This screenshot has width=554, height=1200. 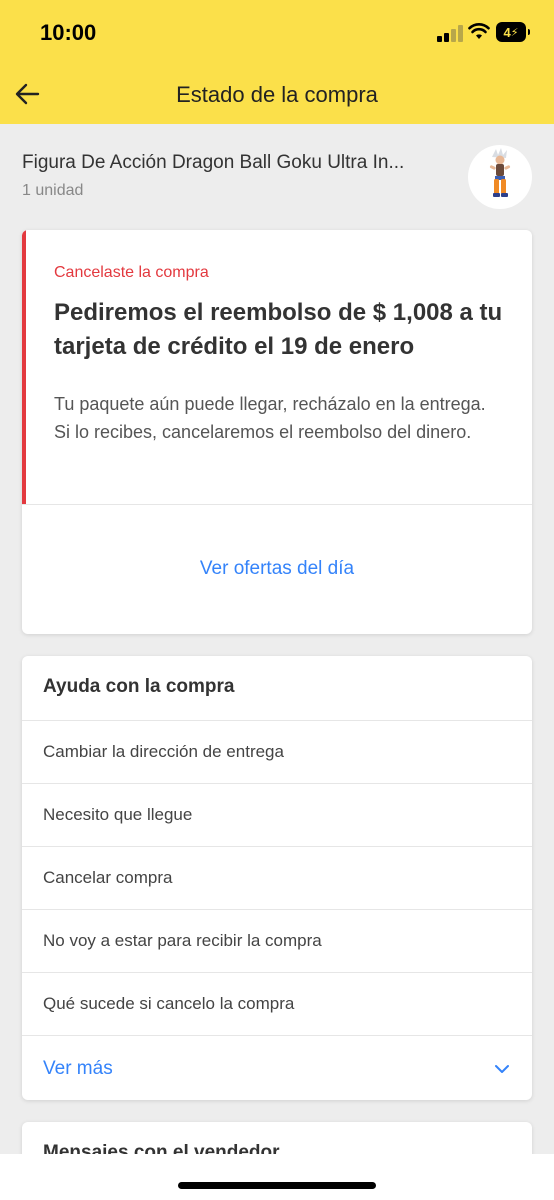 I want to click on help-item-change-address: Cambiar la dirección de entrega, so click(x=277, y=751).